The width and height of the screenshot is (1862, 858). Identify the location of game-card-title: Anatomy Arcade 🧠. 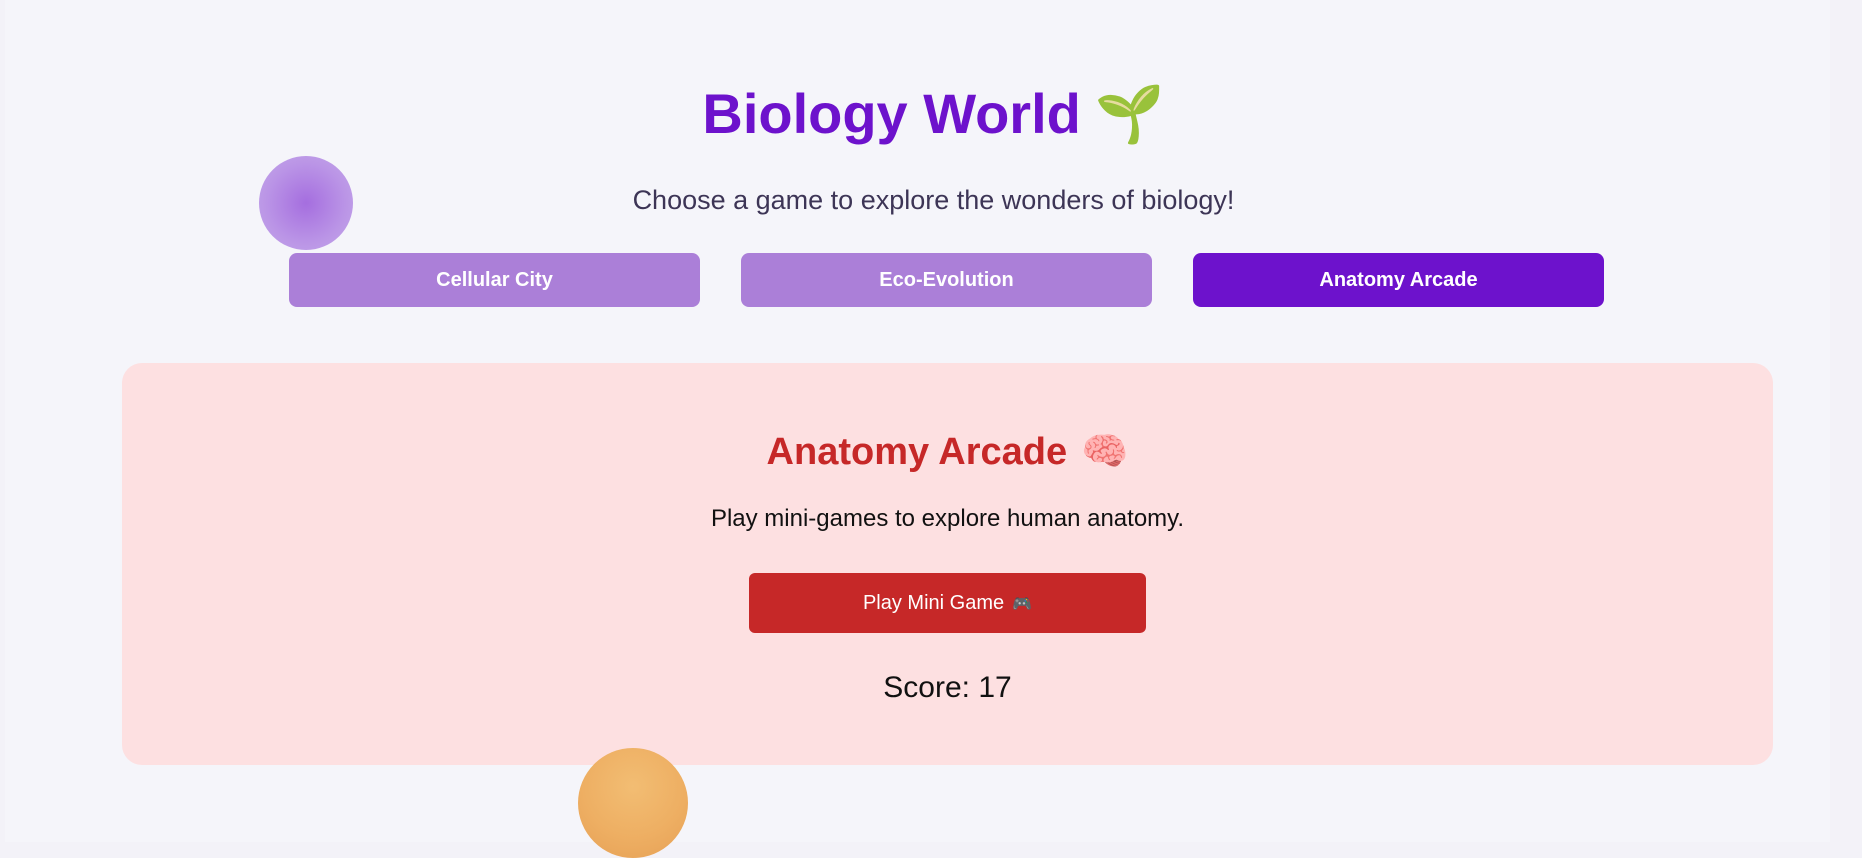
(947, 451).